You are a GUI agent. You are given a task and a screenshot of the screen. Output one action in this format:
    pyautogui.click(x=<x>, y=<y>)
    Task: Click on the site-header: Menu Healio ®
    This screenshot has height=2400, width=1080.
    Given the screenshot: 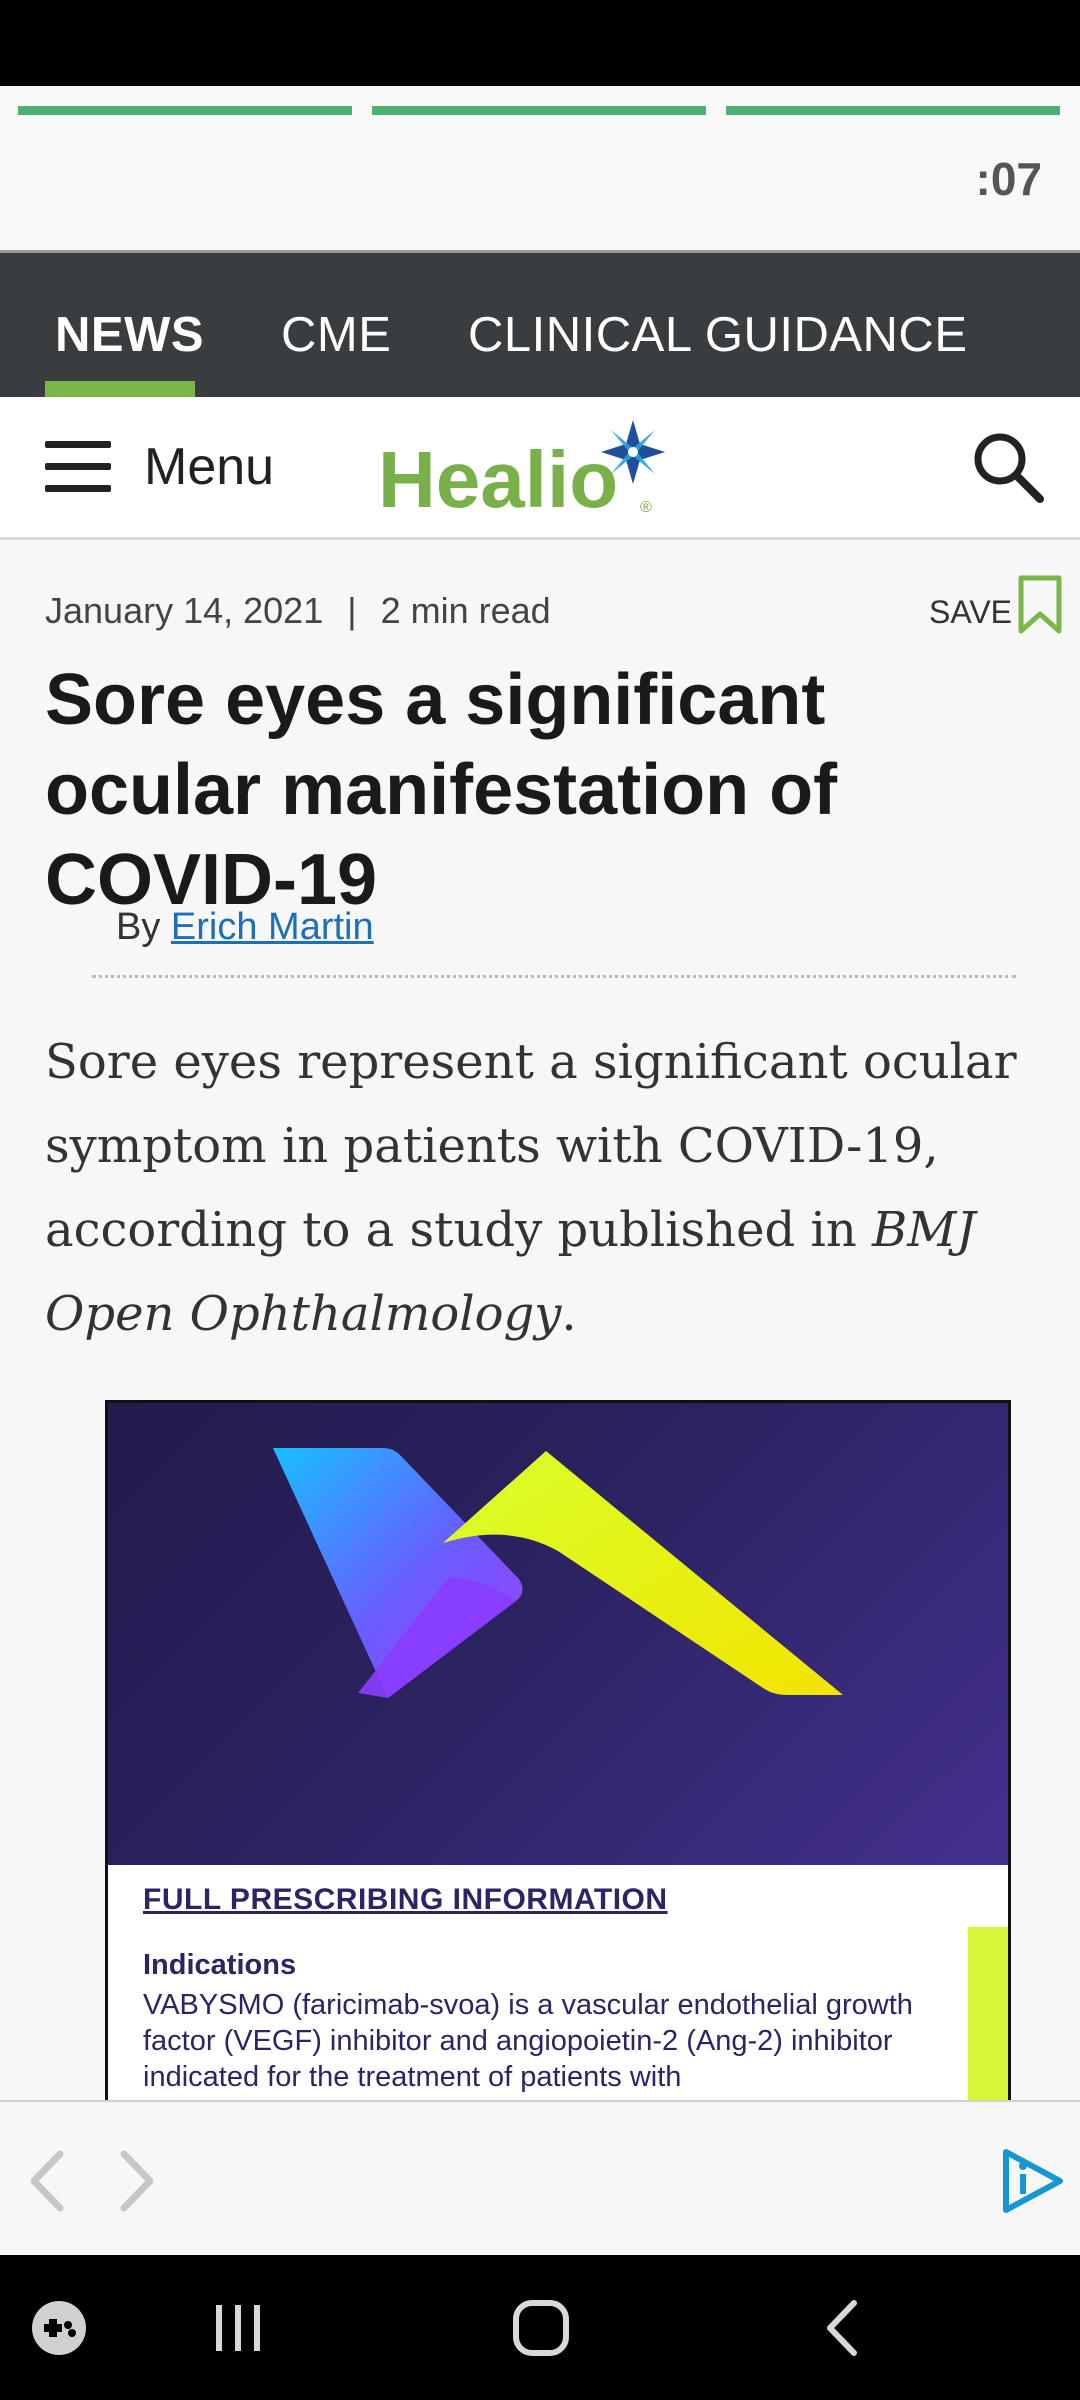 What is the action you would take?
    pyautogui.click(x=540, y=468)
    